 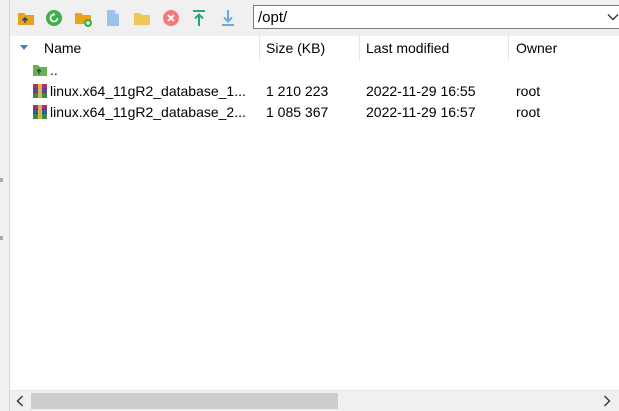 I want to click on parent-directory-icon, so click(x=26, y=19).